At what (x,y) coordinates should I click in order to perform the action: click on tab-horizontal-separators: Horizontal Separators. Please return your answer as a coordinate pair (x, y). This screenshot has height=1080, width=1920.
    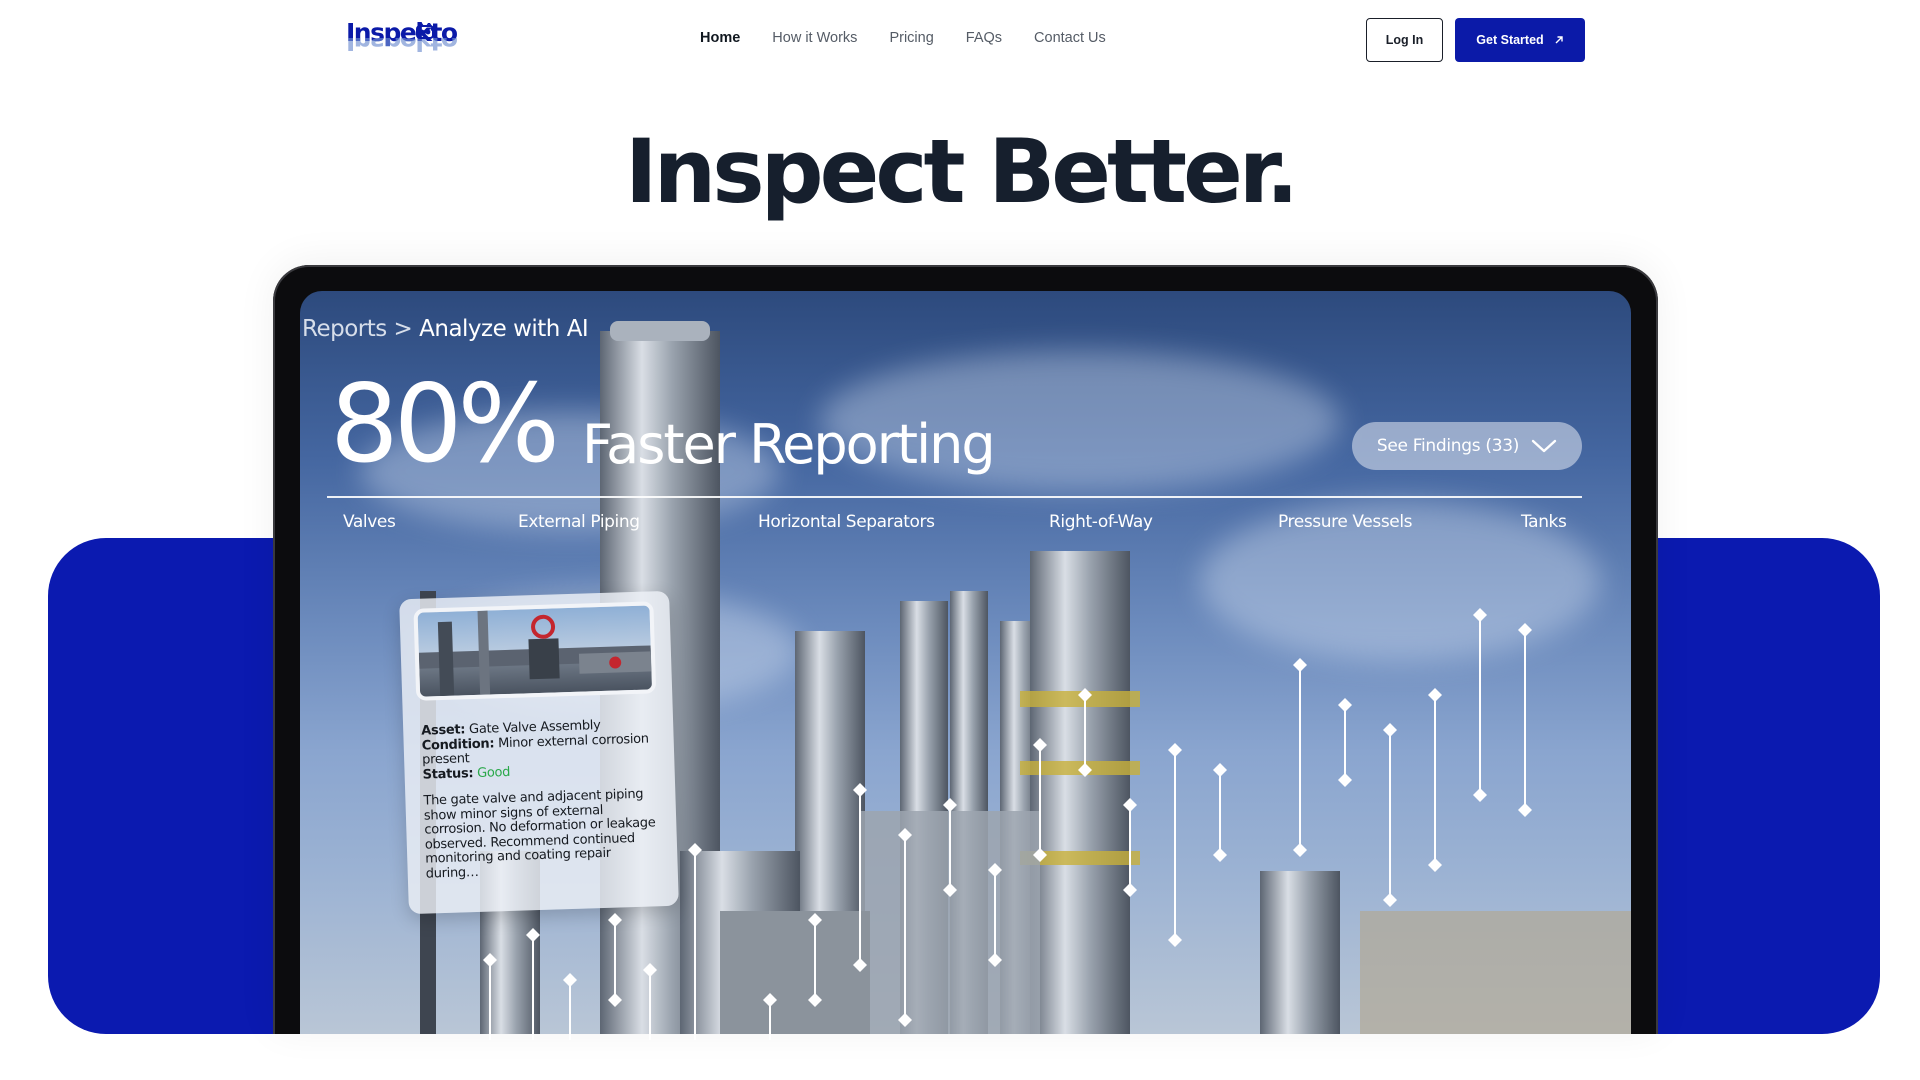
    Looking at the image, I should click on (846, 522).